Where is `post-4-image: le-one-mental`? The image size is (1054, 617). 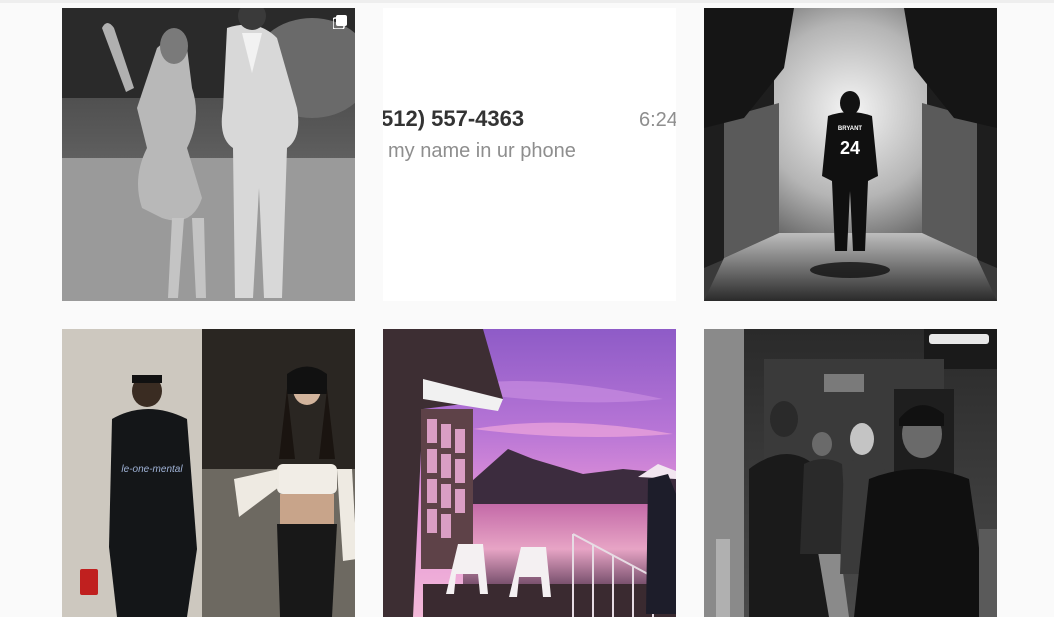
post-4-image: le-one-mental is located at coordinates (208, 473).